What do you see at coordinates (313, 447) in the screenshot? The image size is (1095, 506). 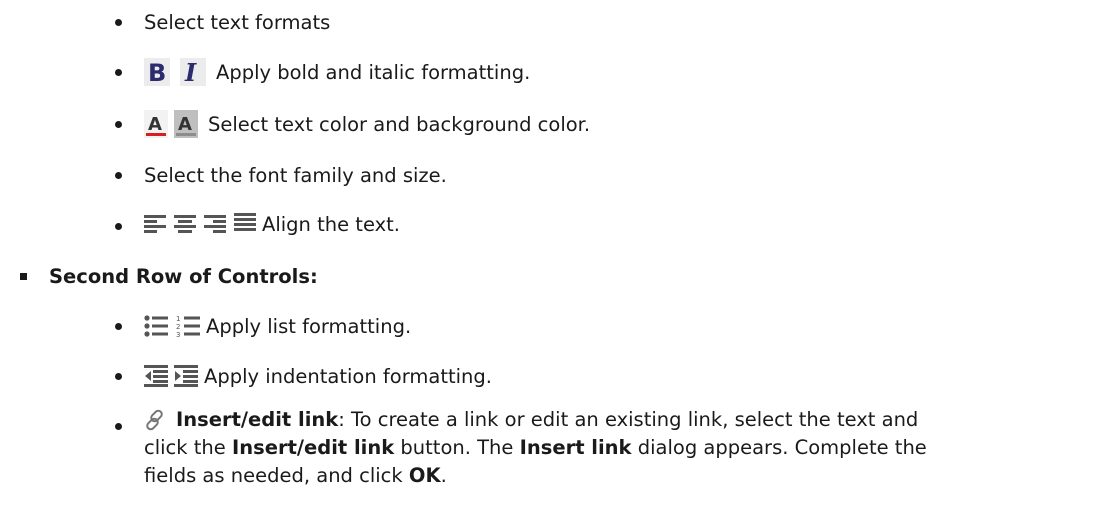 I see `link-button-name: Insert/edit link` at bounding box center [313, 447].